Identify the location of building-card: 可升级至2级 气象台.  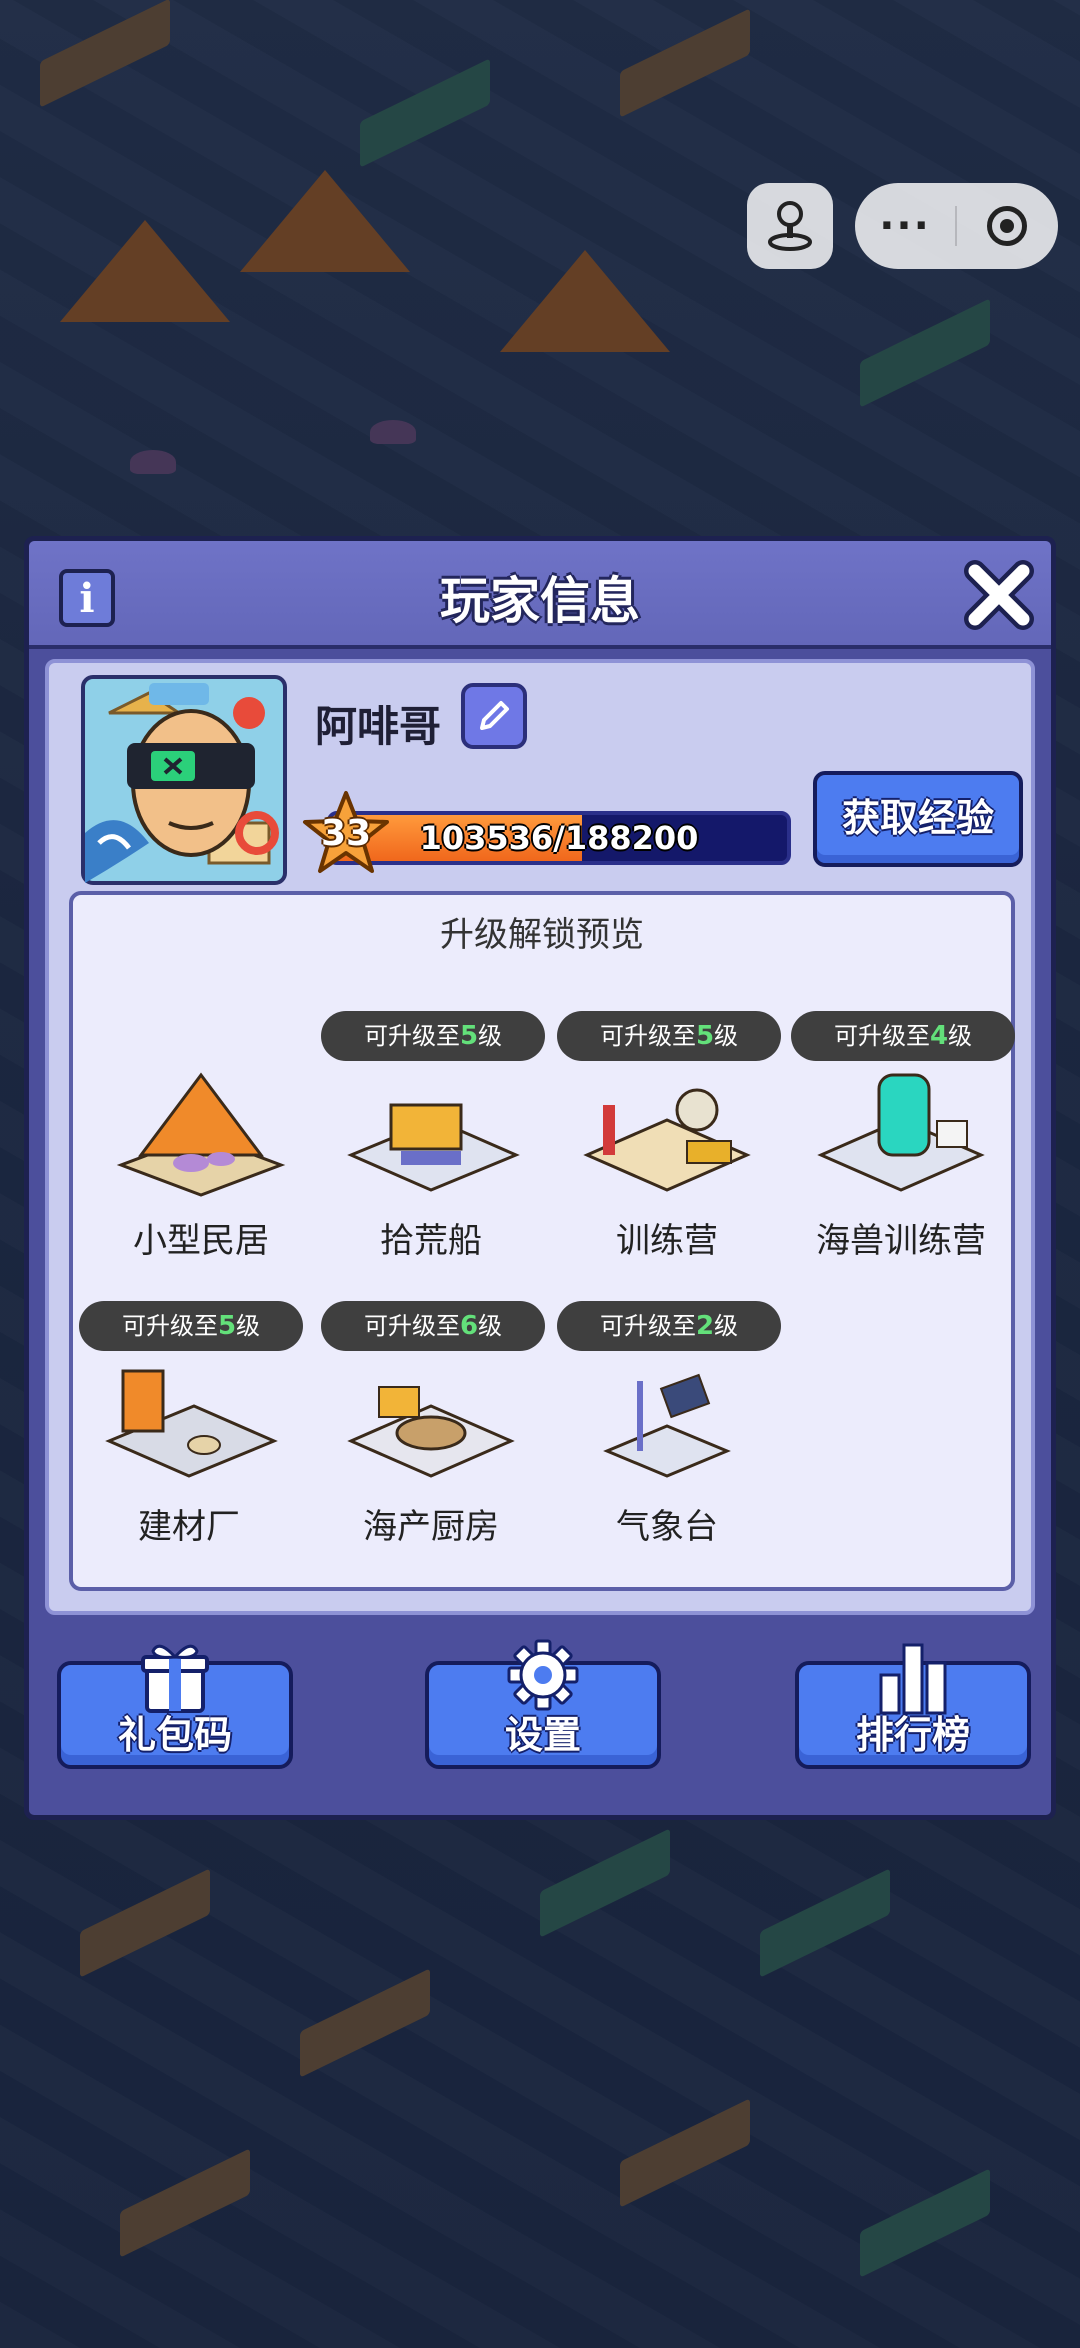
(669, 1431).